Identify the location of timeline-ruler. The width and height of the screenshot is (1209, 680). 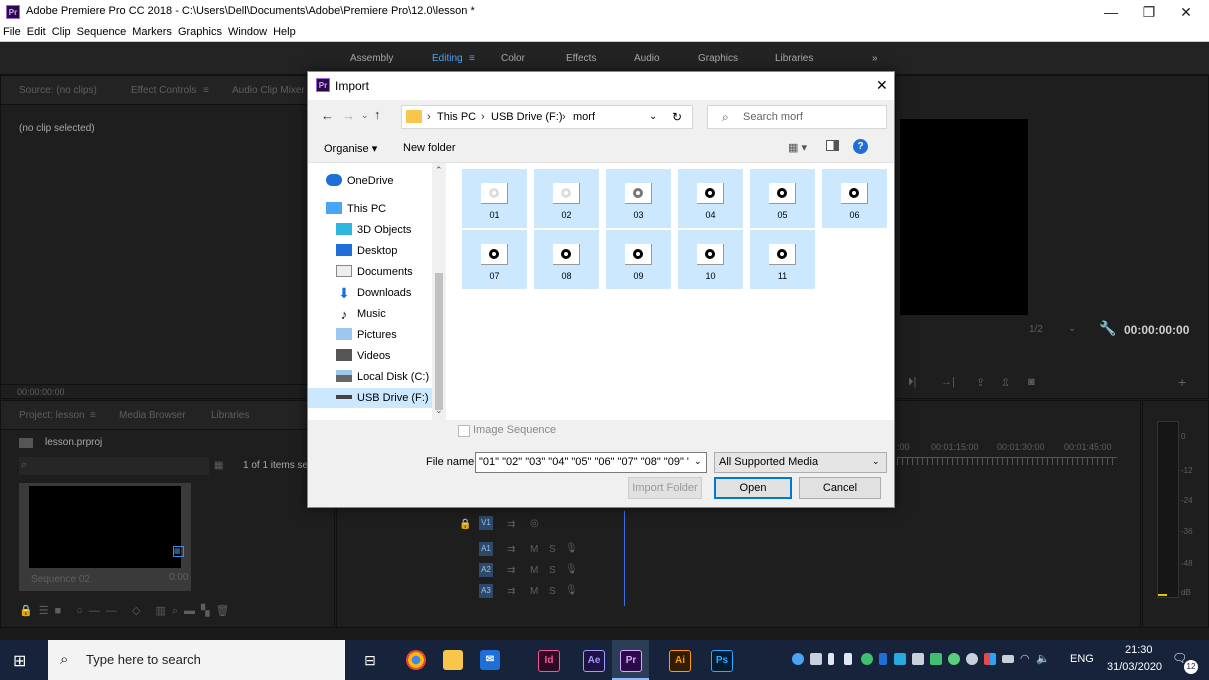
(1007, 461).